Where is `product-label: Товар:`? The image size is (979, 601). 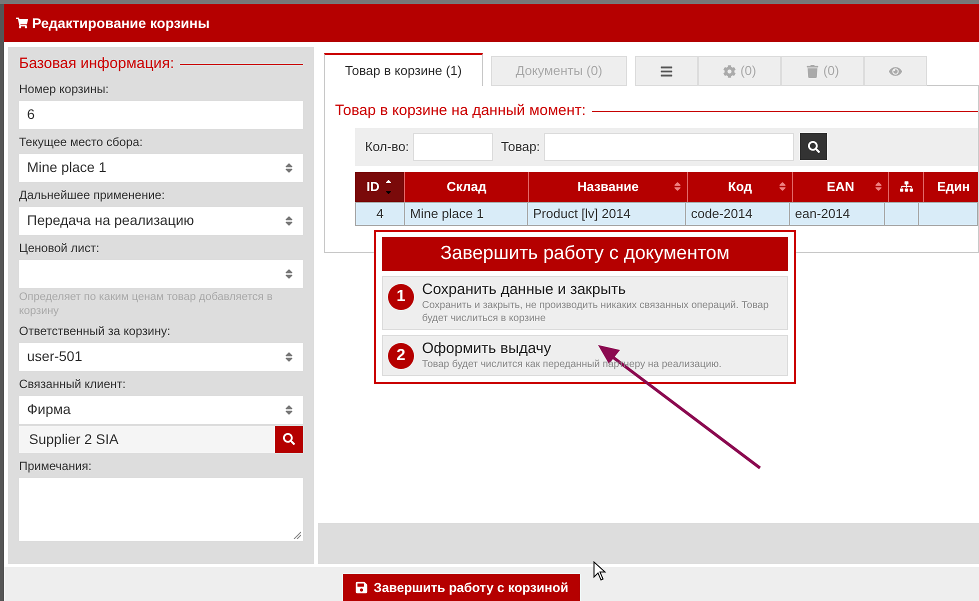
product-label: Товар: is located at coordinates (520, 147).